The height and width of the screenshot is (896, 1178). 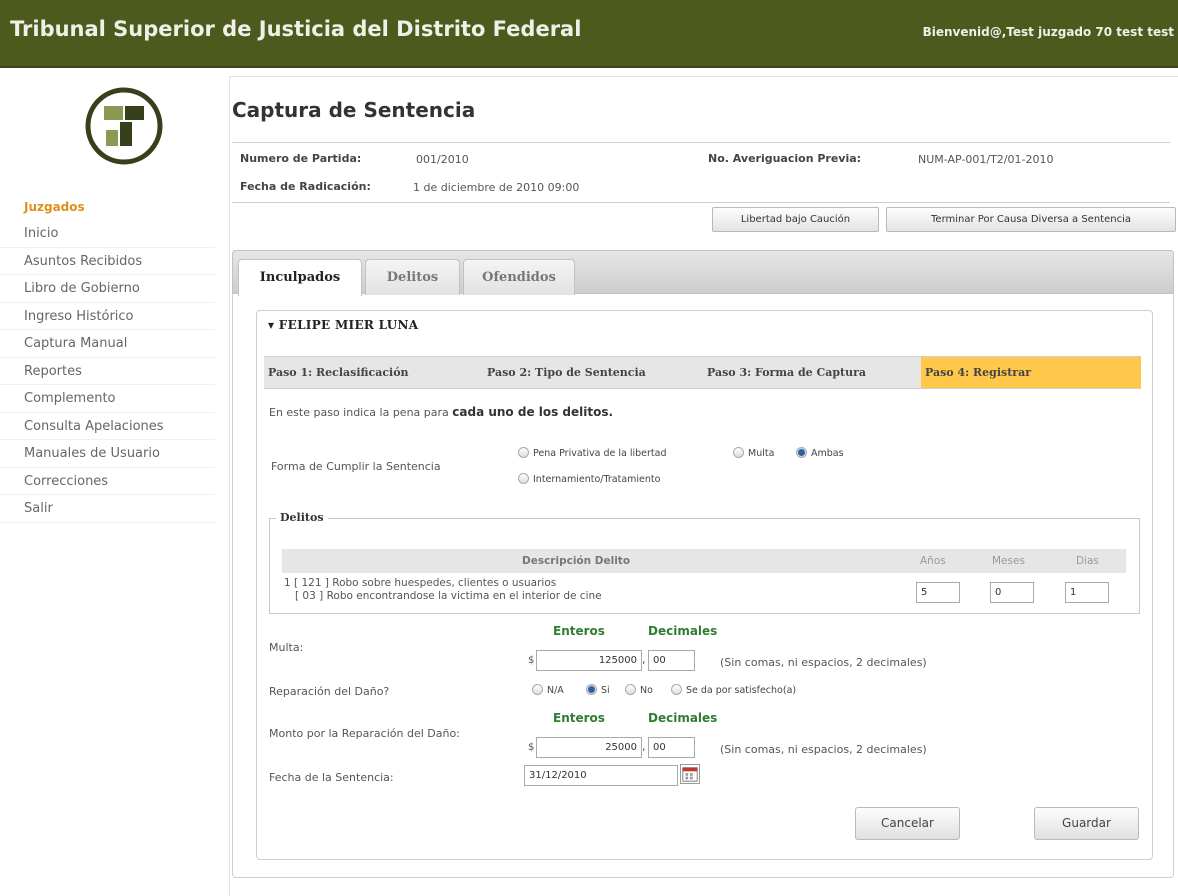 What do you see at coordinates (107, 234) in the screenshot?
I see `sidebar-item-inicio: Inicio` at bounding box center [107, 234].